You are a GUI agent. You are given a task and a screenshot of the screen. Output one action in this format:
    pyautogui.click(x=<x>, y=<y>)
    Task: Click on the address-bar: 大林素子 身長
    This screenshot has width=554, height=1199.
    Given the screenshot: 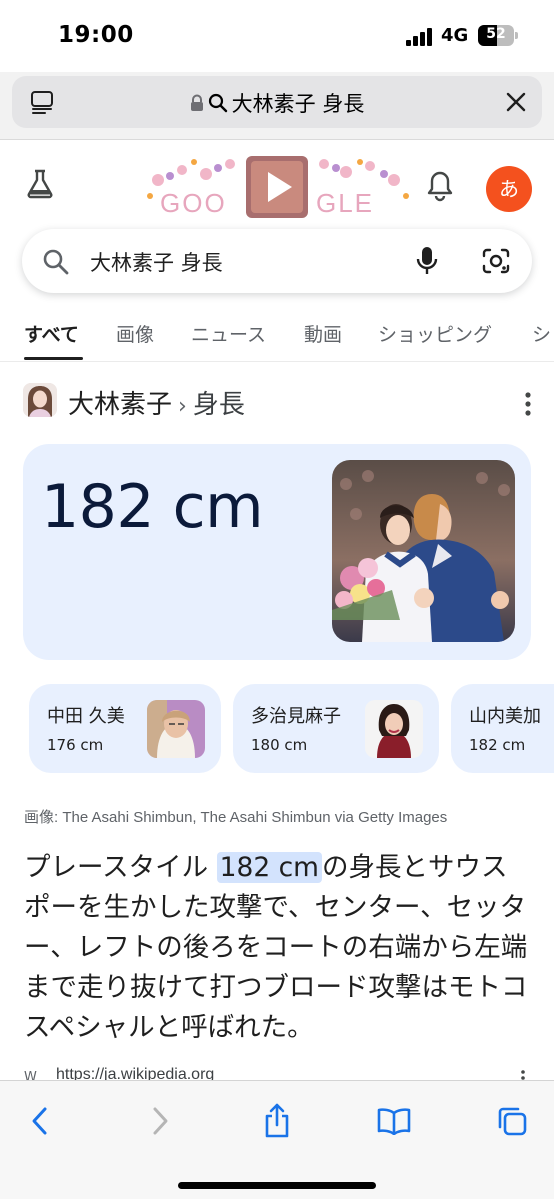 What is the action you would take?
    pyautogui.click(x=277, y=102)
    